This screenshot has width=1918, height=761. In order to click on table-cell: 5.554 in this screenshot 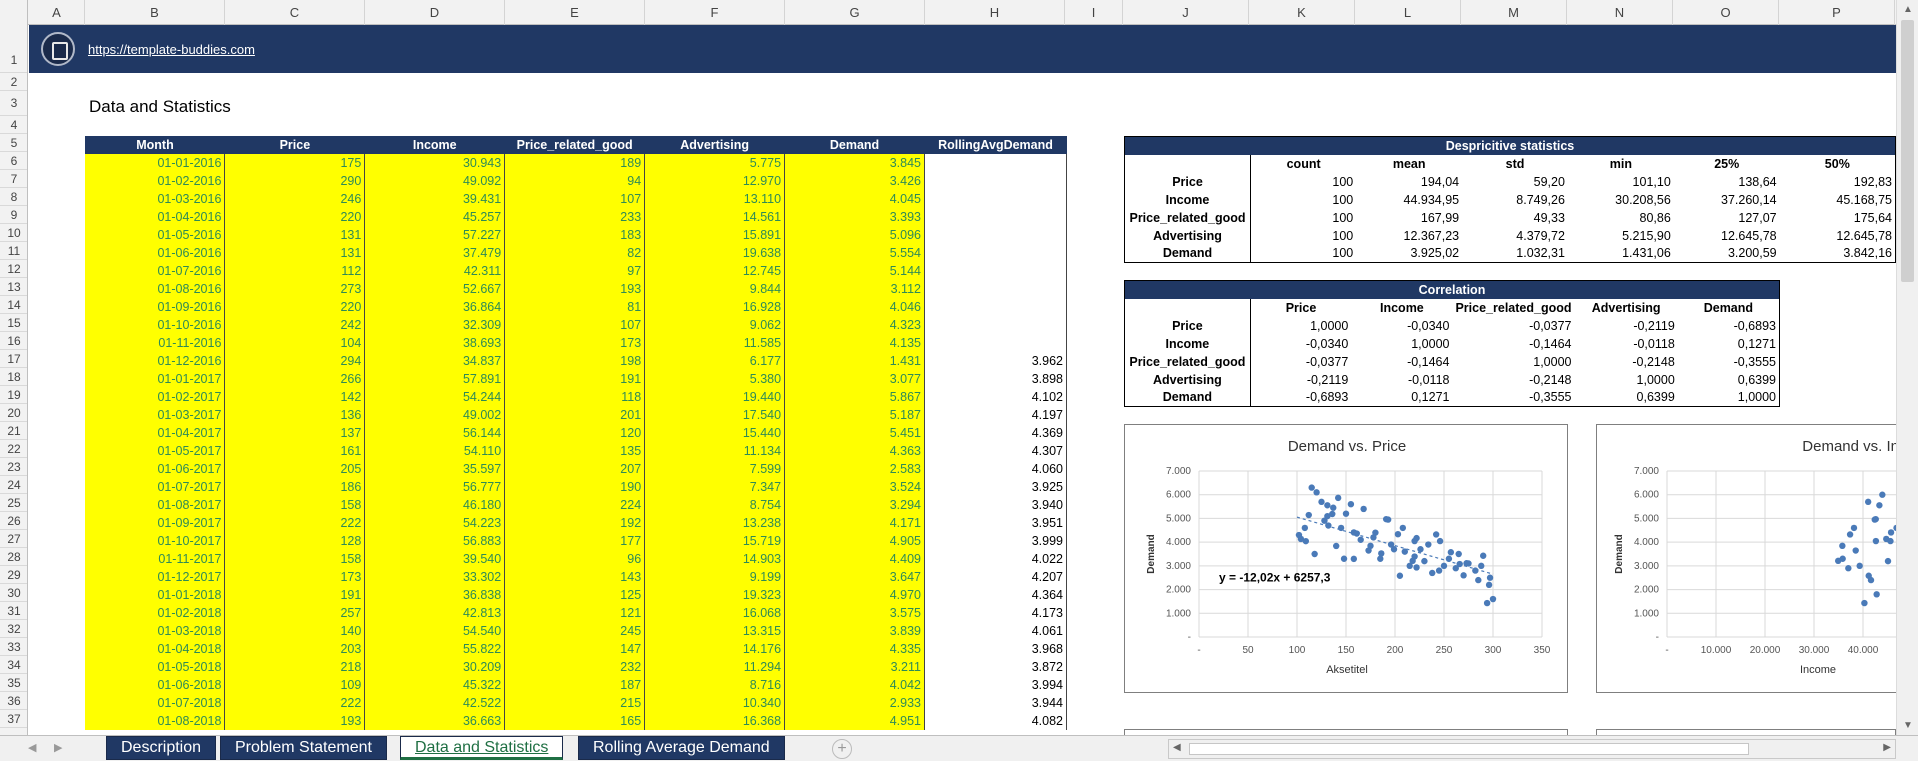, I will do `click(854, 253)`.